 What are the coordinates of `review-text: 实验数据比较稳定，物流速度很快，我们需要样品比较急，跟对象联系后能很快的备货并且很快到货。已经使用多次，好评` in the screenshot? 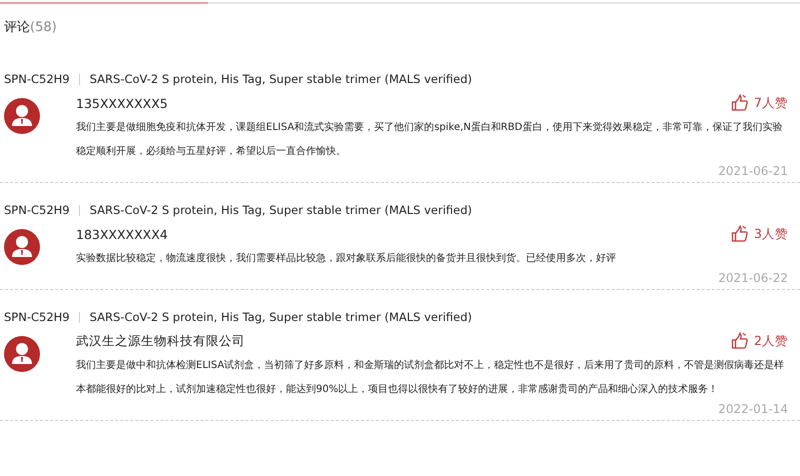 It's located at (346, 259).